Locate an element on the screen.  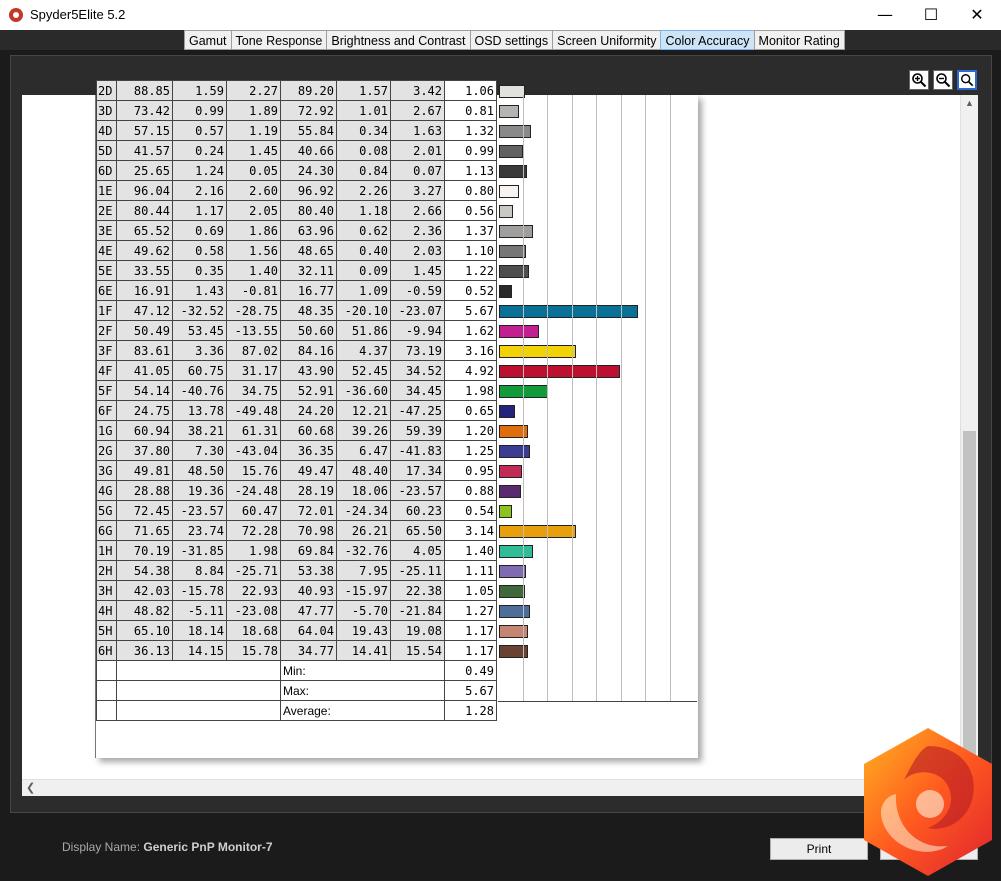
lab-value-cell: 60.47 is located at coordinates (253, 510).